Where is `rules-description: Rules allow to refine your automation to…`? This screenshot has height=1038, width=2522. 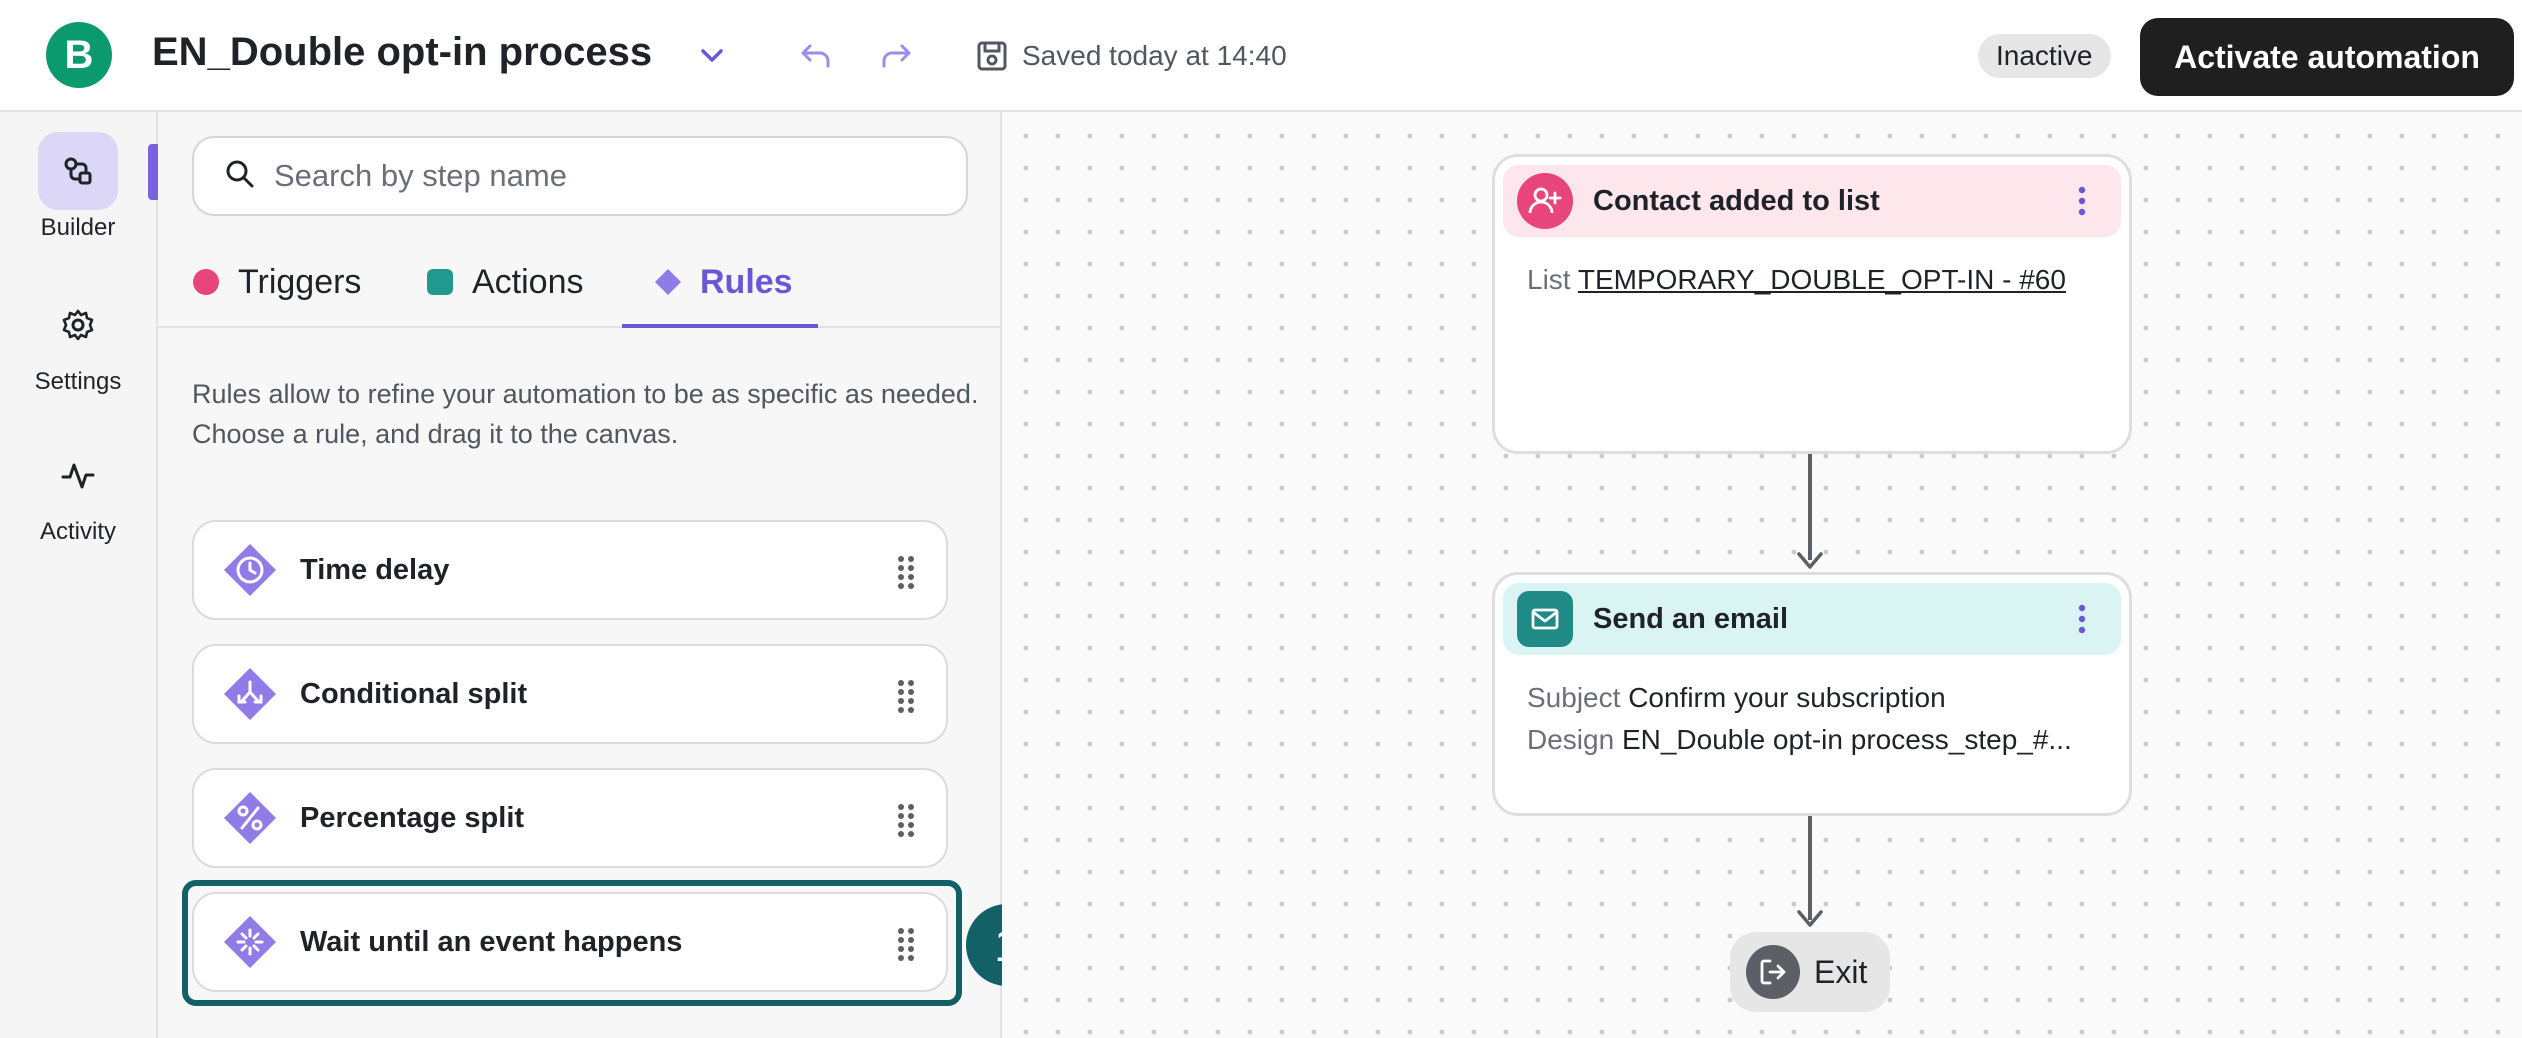 rules-description: Rules allow to refine your automation to… is located at coordinates (585, 414).